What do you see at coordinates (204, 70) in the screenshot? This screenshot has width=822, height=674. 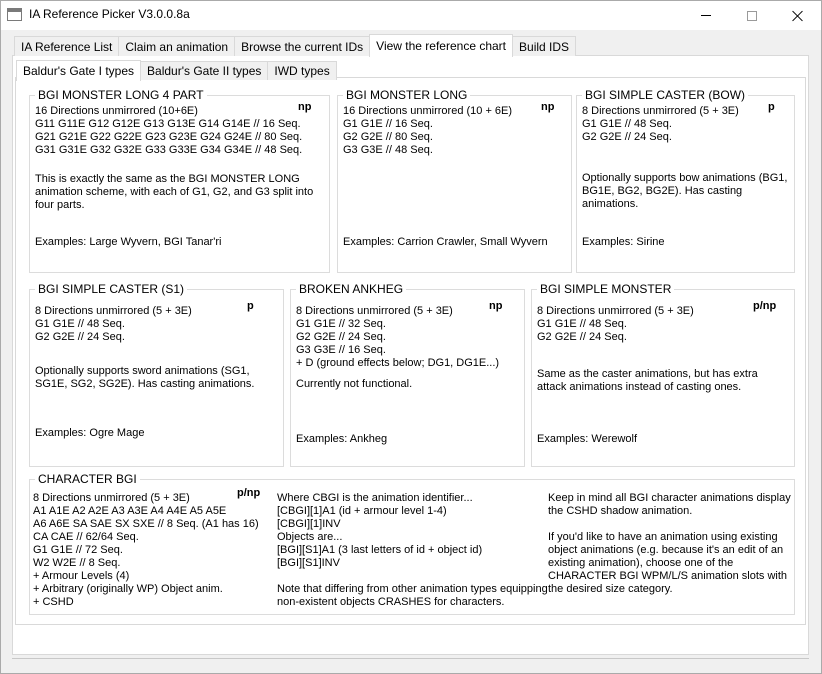 I see `tab-baldurs-gate-ii-types: Baldur's Gate II types` at bounding box center [204, 70].